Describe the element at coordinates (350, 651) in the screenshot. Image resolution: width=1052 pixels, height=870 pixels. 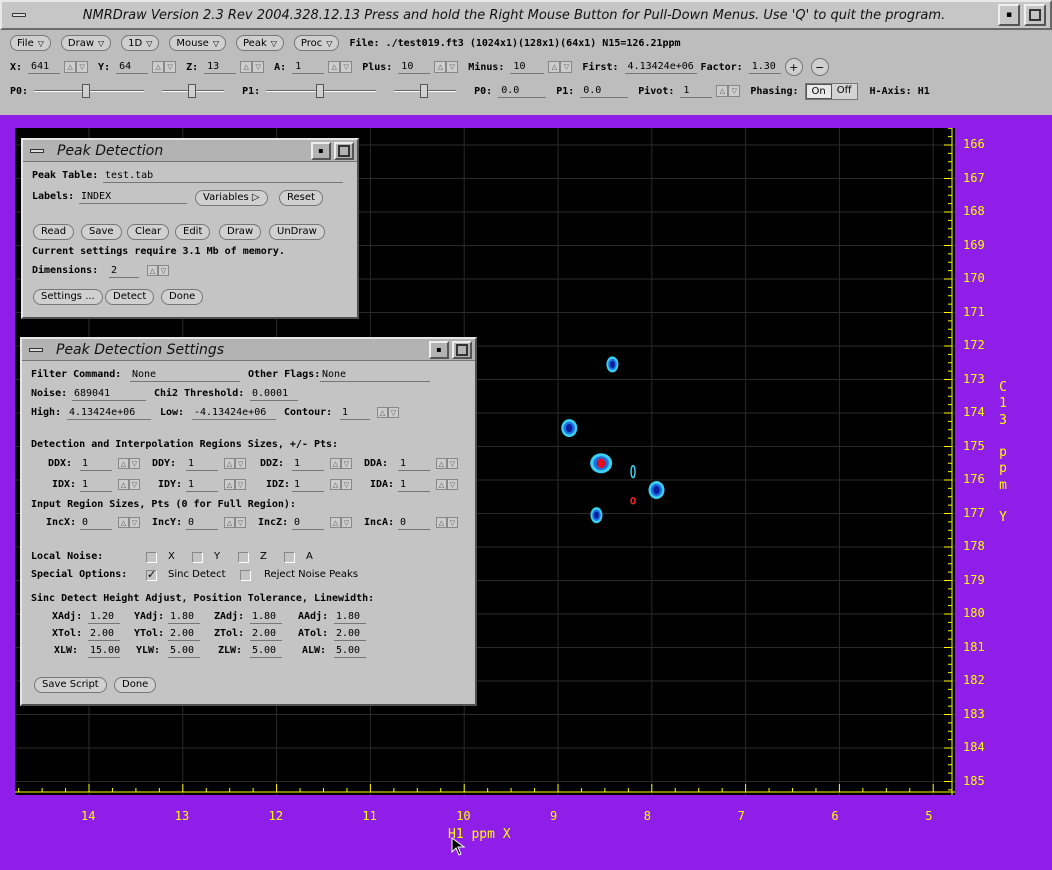
I see `alw-field: 5.00` at that location.